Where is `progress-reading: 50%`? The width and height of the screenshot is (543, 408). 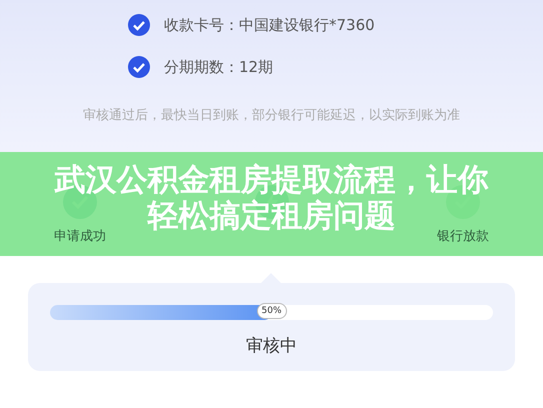
progress-reading: 50% is located at coordinates (271, 311).